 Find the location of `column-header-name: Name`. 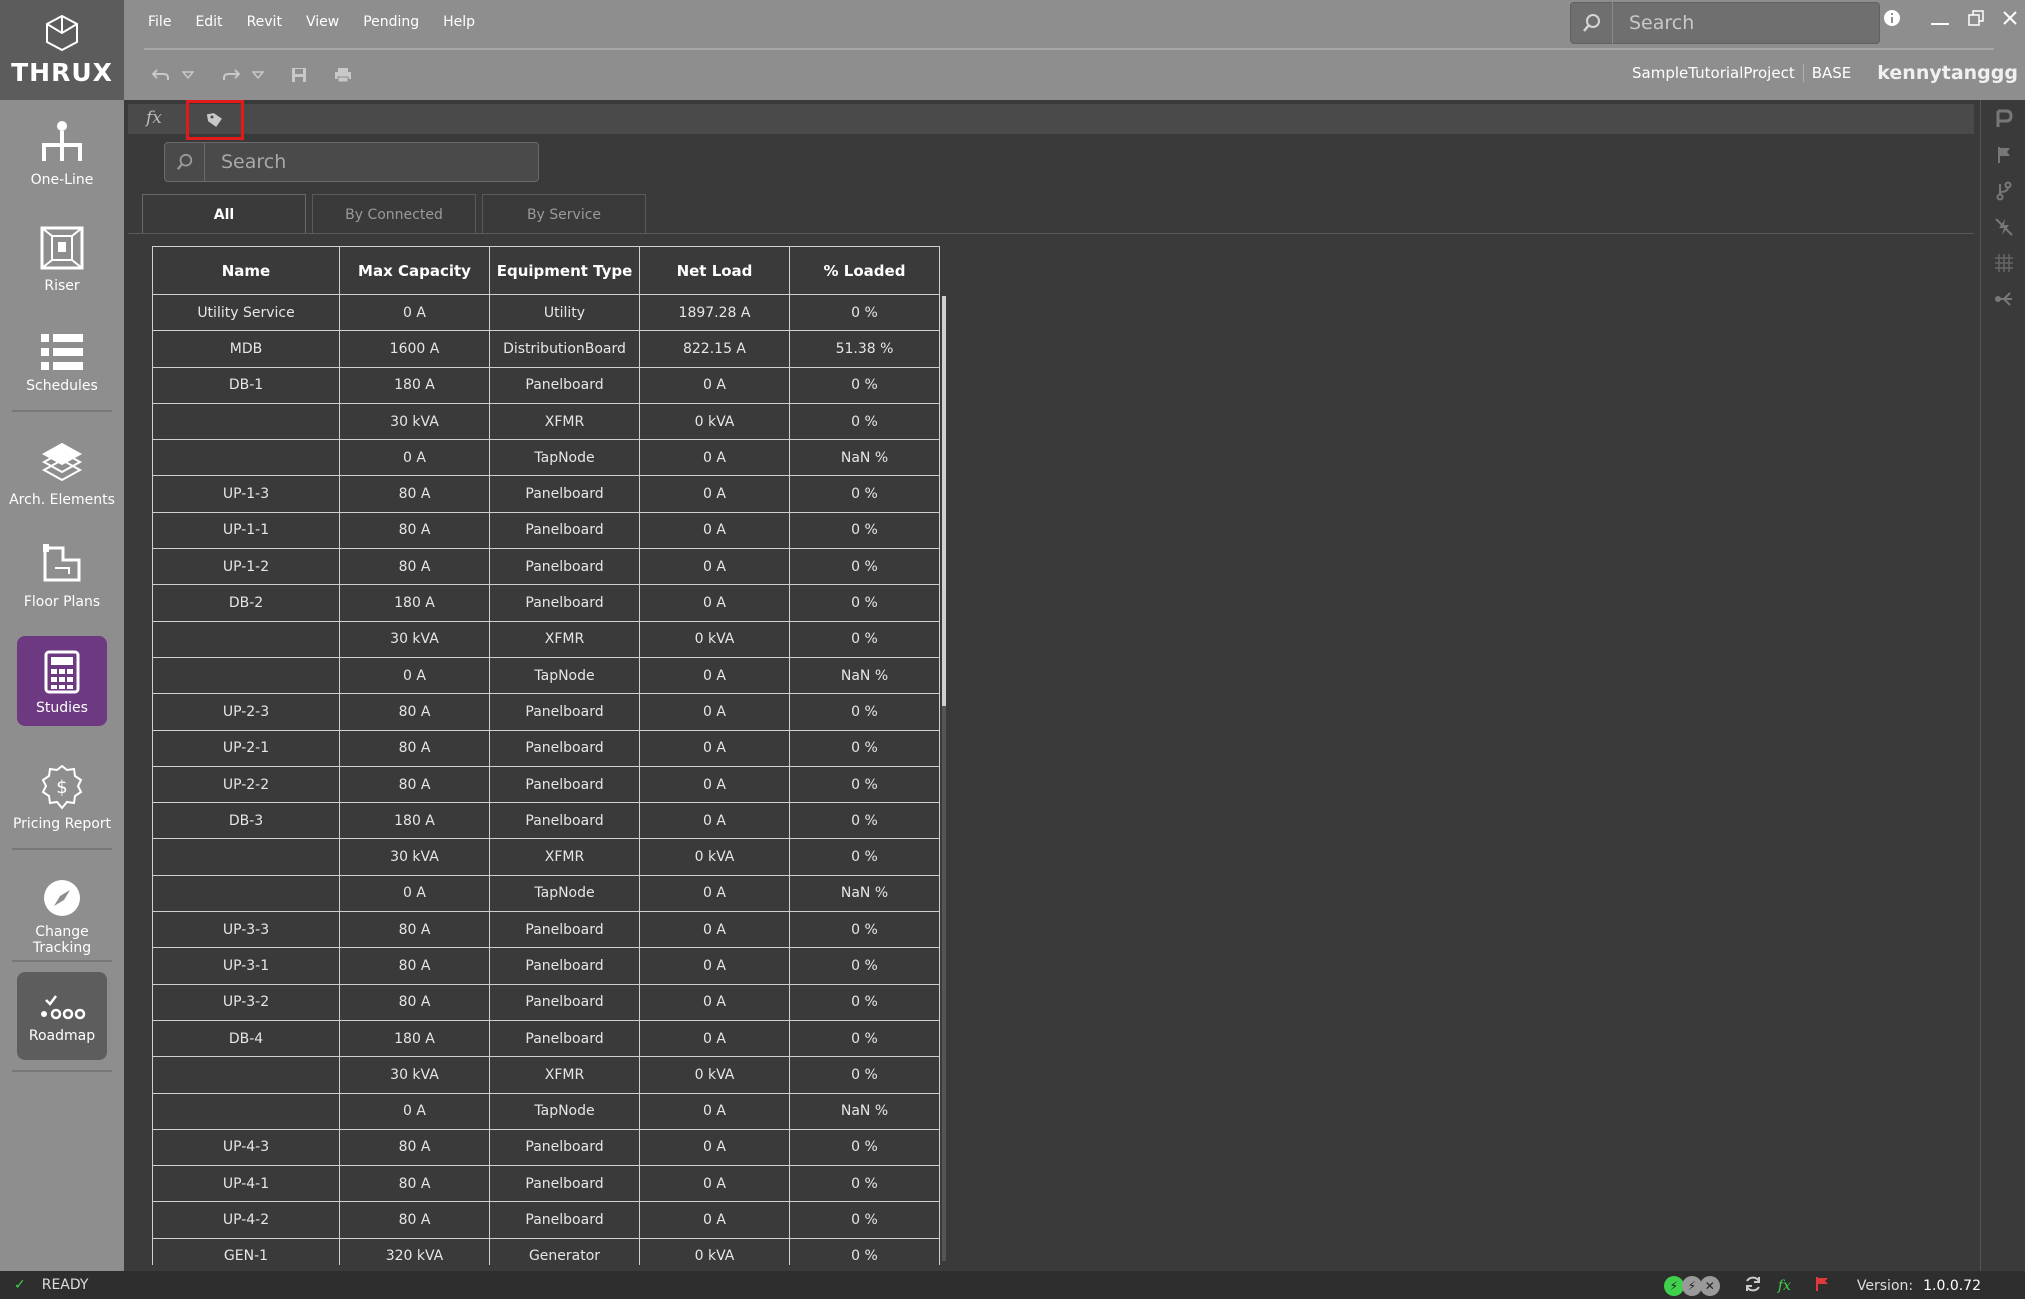

column-header-name: Name is located at coordinates (246, 270).